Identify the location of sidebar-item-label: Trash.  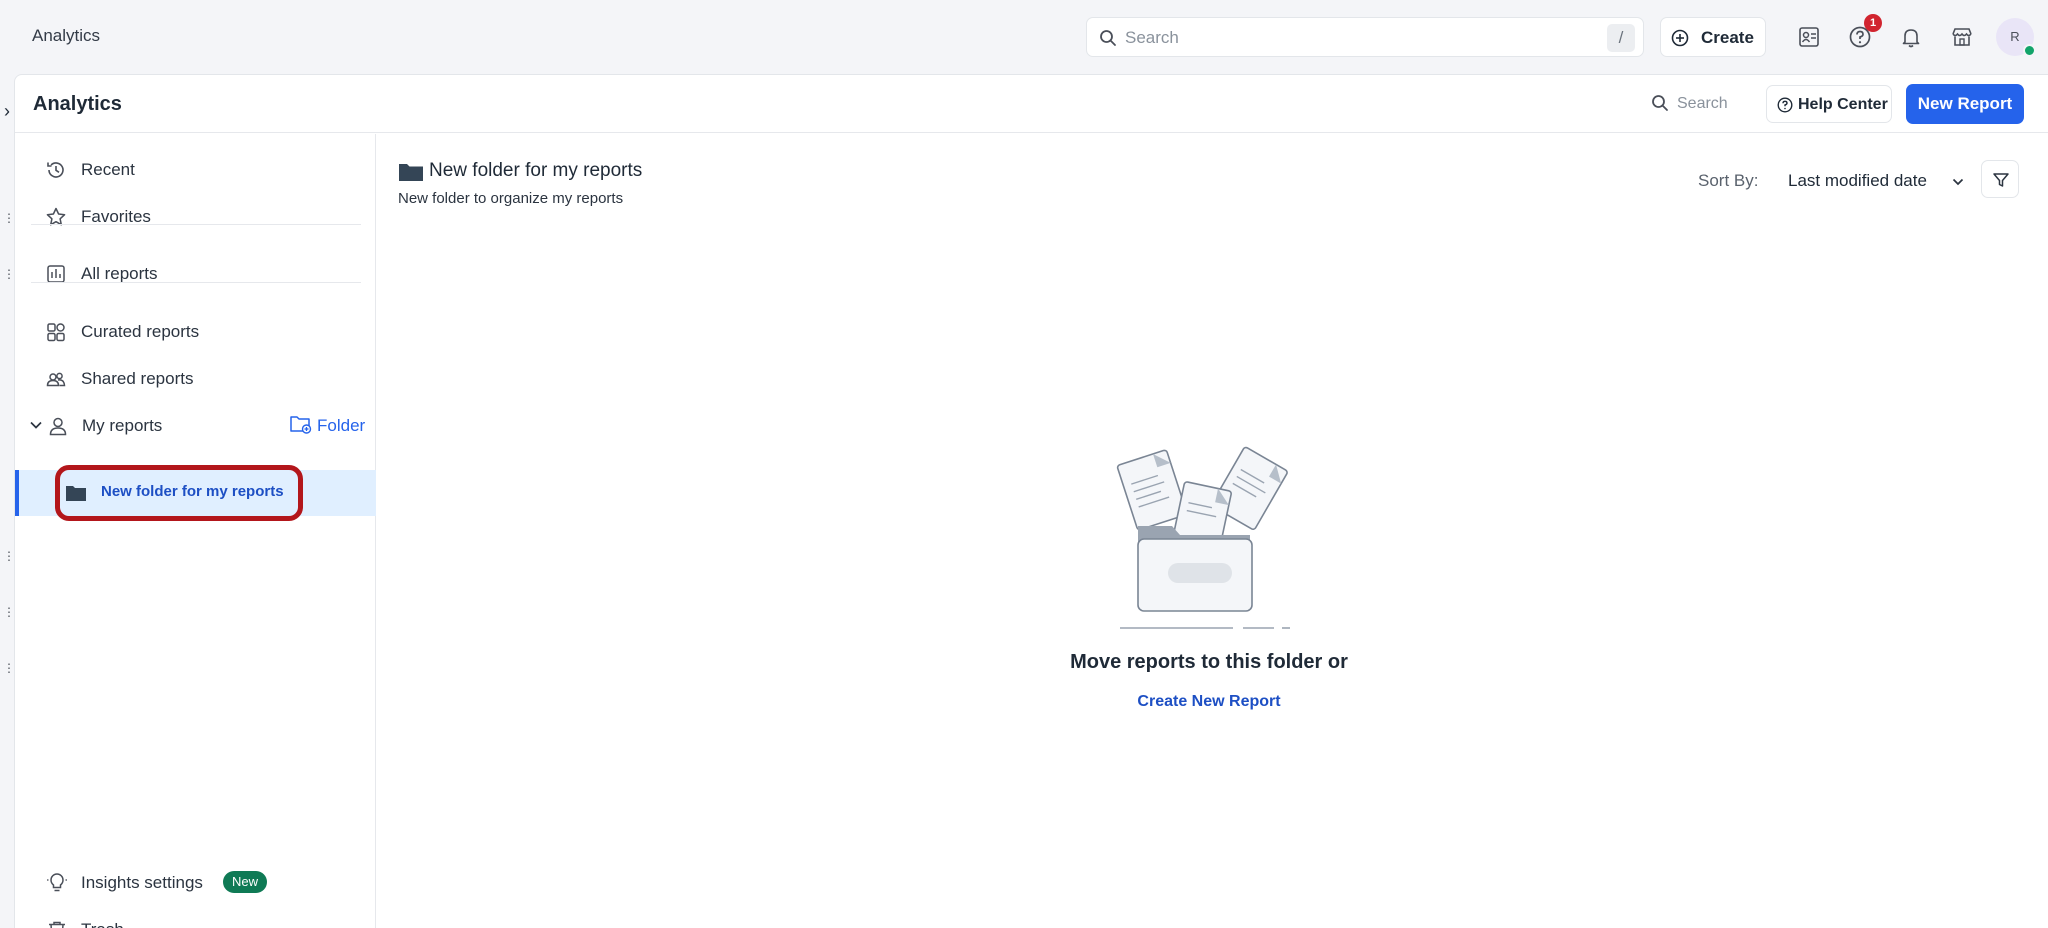
(102, 924).